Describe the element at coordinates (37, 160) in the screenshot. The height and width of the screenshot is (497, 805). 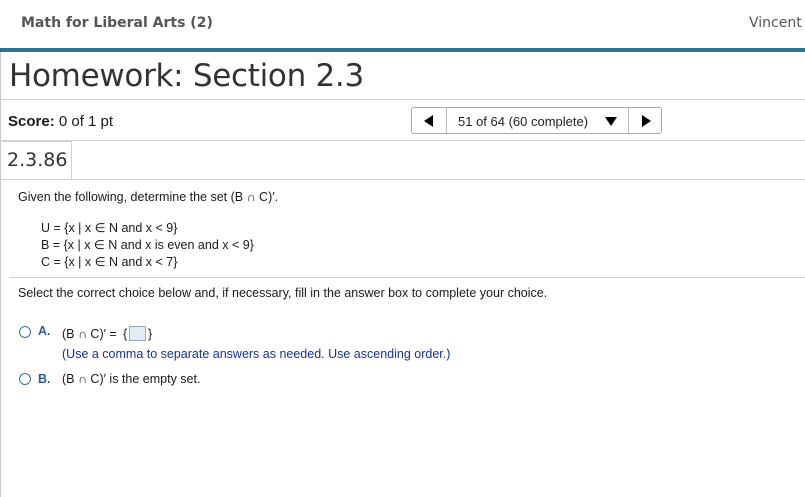
I see `question-id: 2.3.86` at that location.